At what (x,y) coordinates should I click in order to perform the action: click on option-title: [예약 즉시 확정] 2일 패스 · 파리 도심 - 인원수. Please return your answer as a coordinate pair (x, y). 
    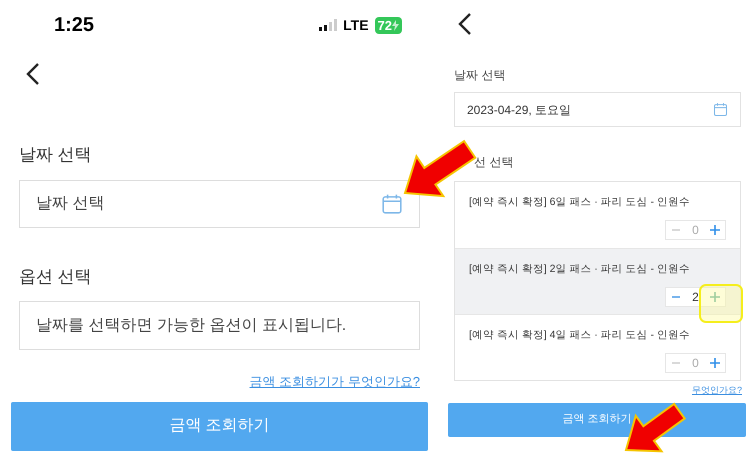
    Looking at the image, I should click on (580, 269).